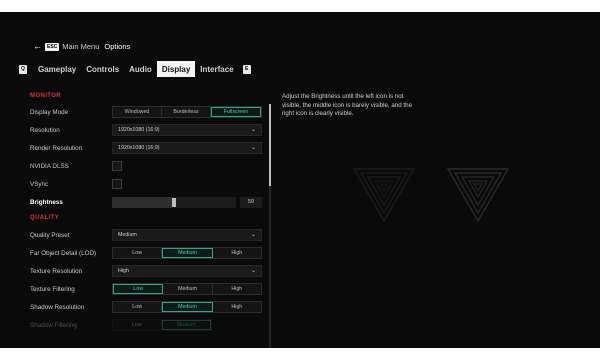 The width and height of the screenshot is (600, 360). I want to click on vsync-checkbox, so click(117, 184).